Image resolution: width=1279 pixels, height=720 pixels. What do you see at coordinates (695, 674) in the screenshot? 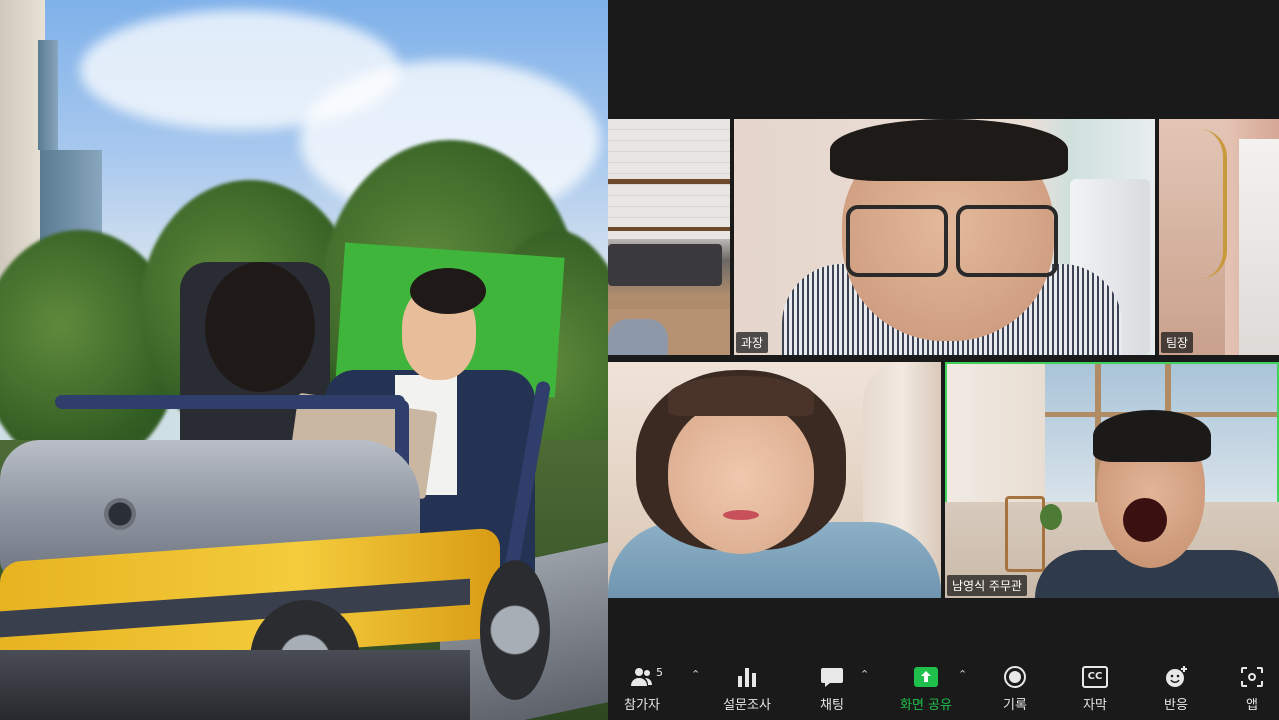
I see `participants-caret-icon: ⌃` at bounding box center [695, 674].